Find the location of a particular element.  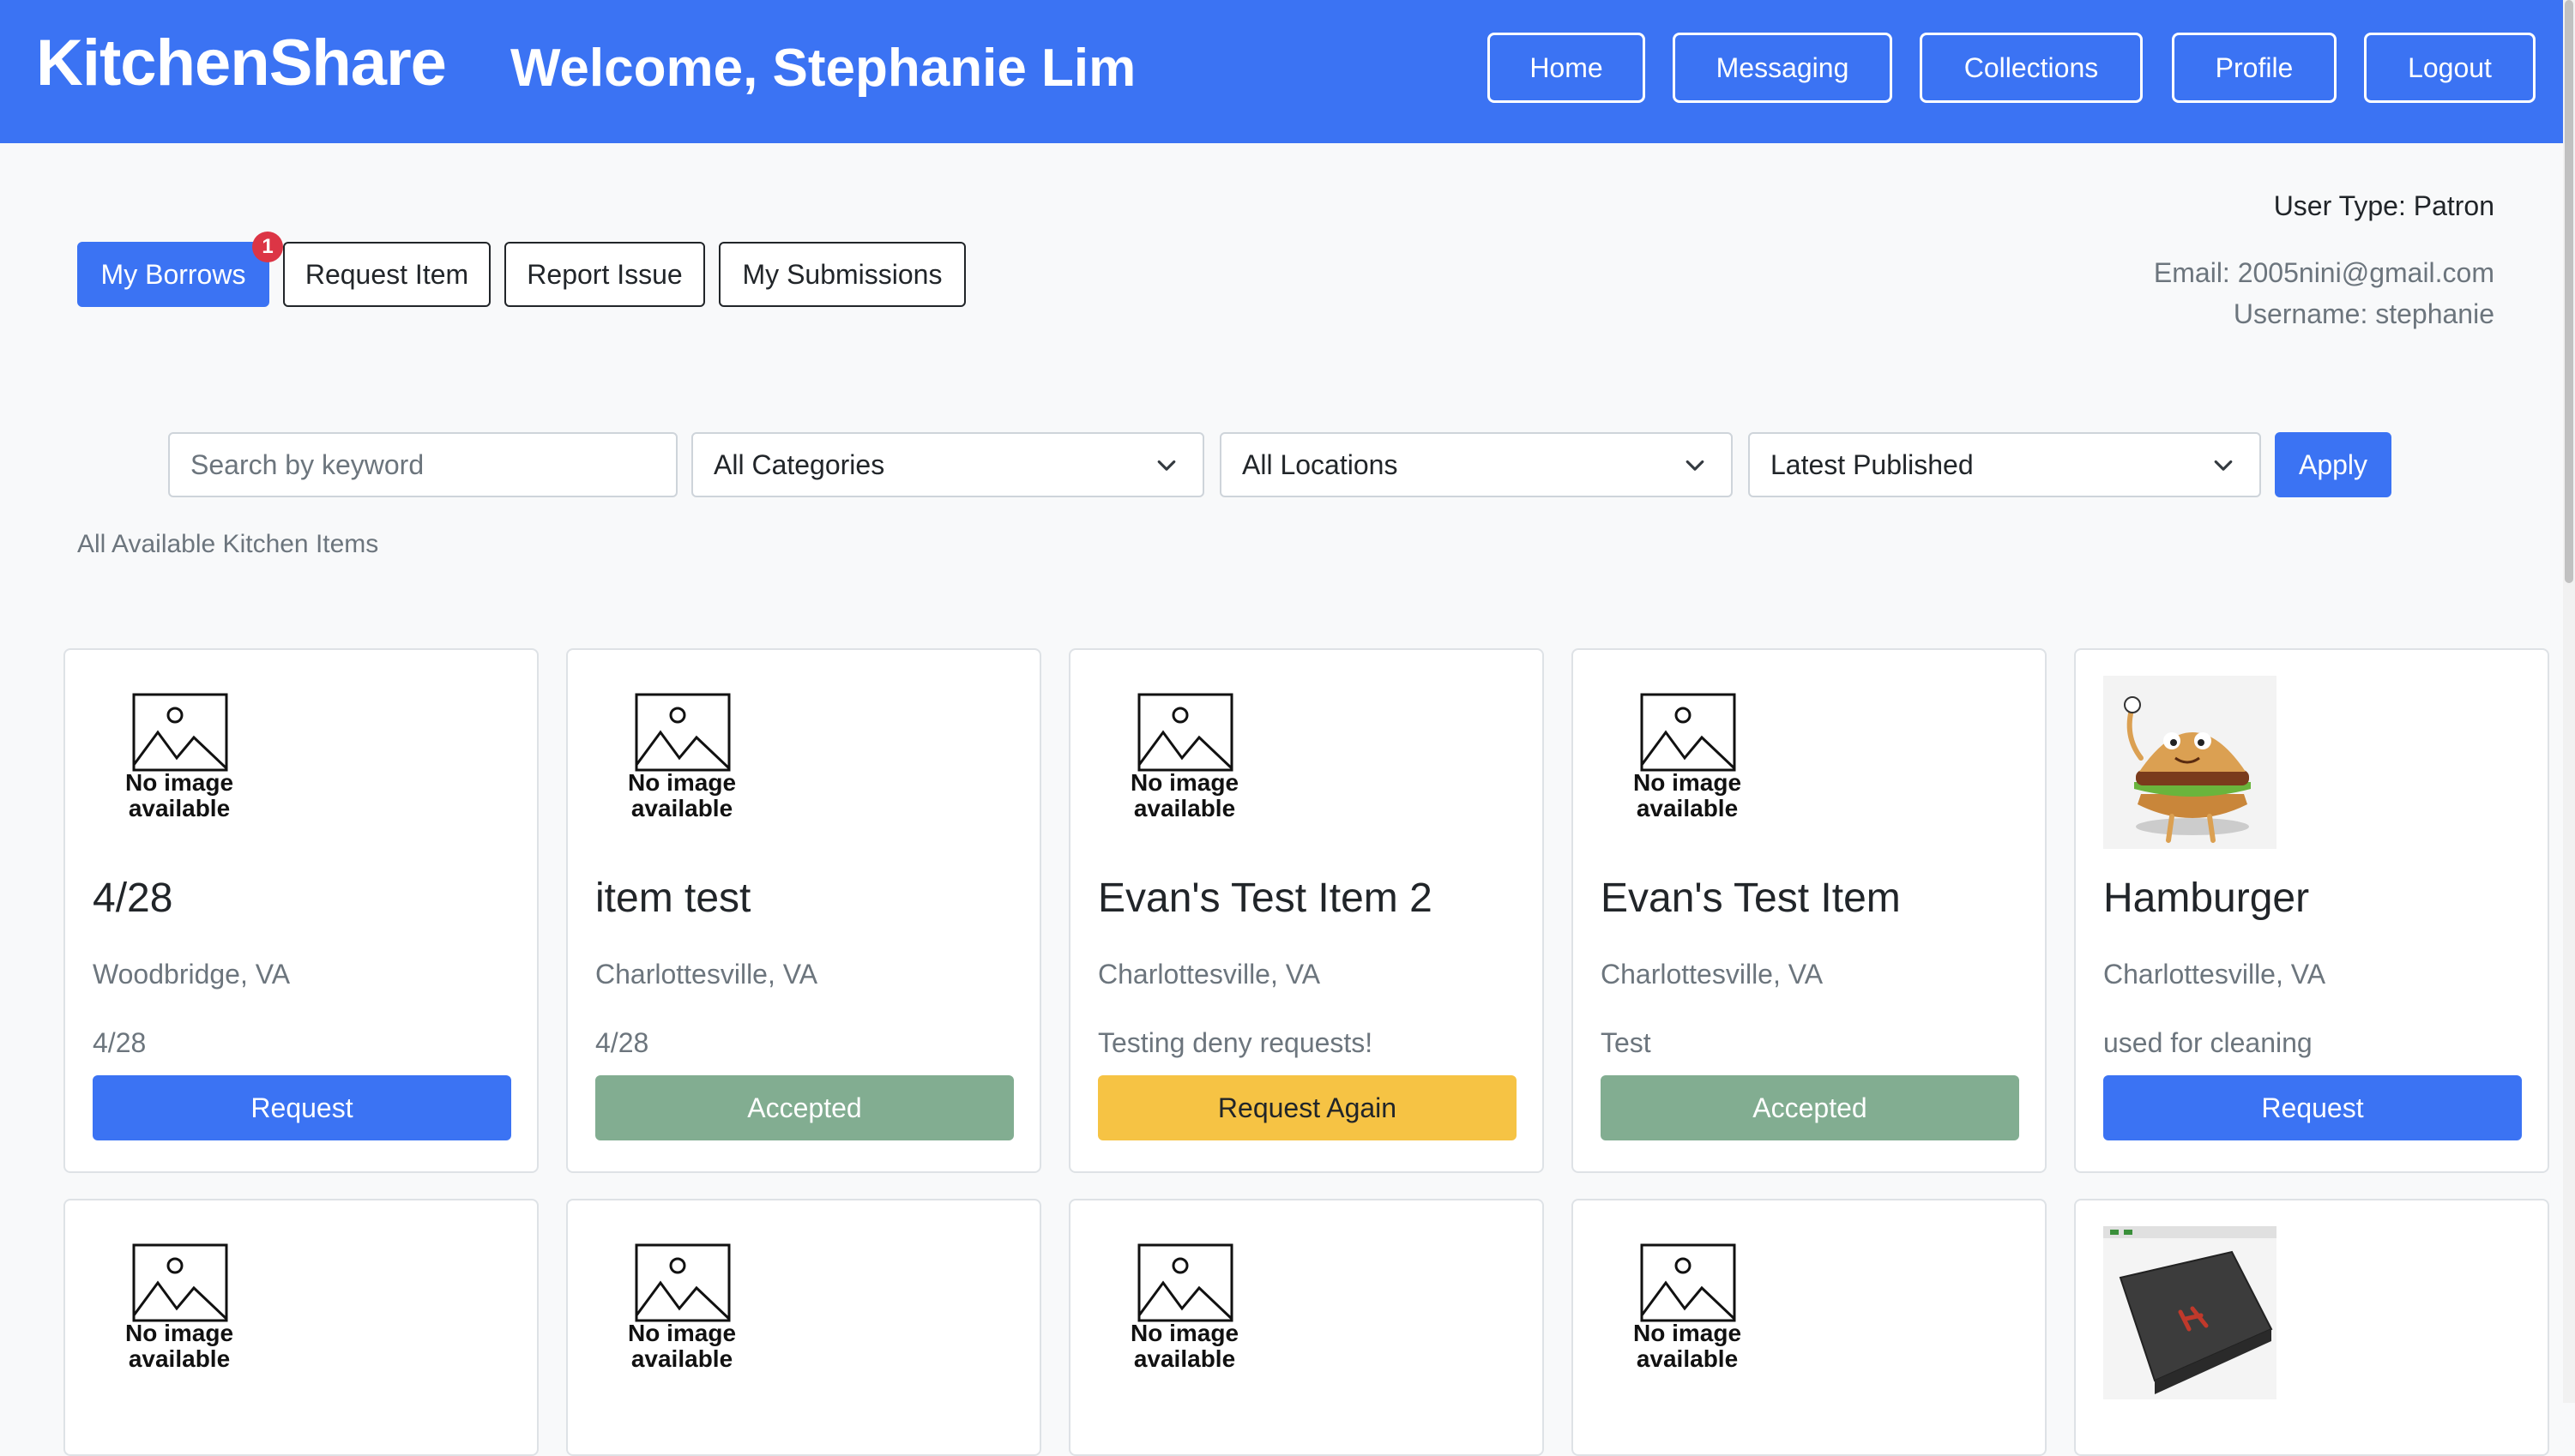

location-select-value: All Locations is located at coordinates (1320, 464).